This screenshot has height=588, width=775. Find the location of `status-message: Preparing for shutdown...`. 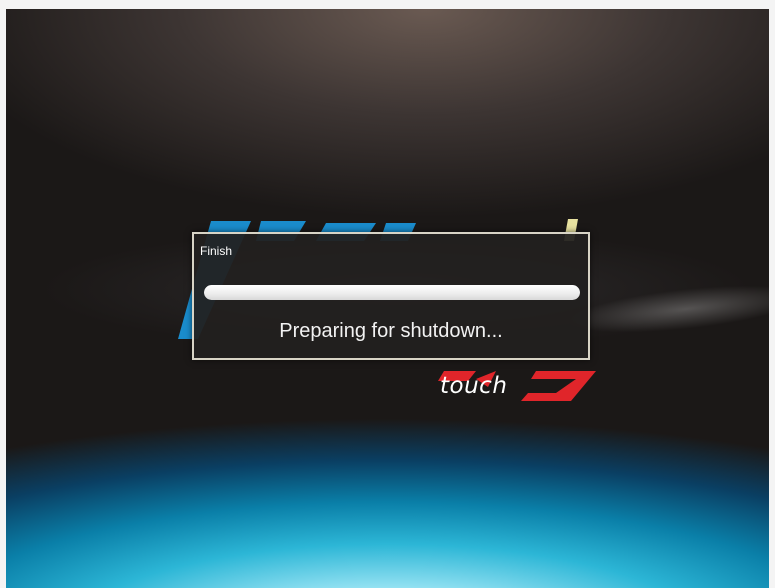

status-message: Preparing for shutdown... is located at coordinates (391, 331).